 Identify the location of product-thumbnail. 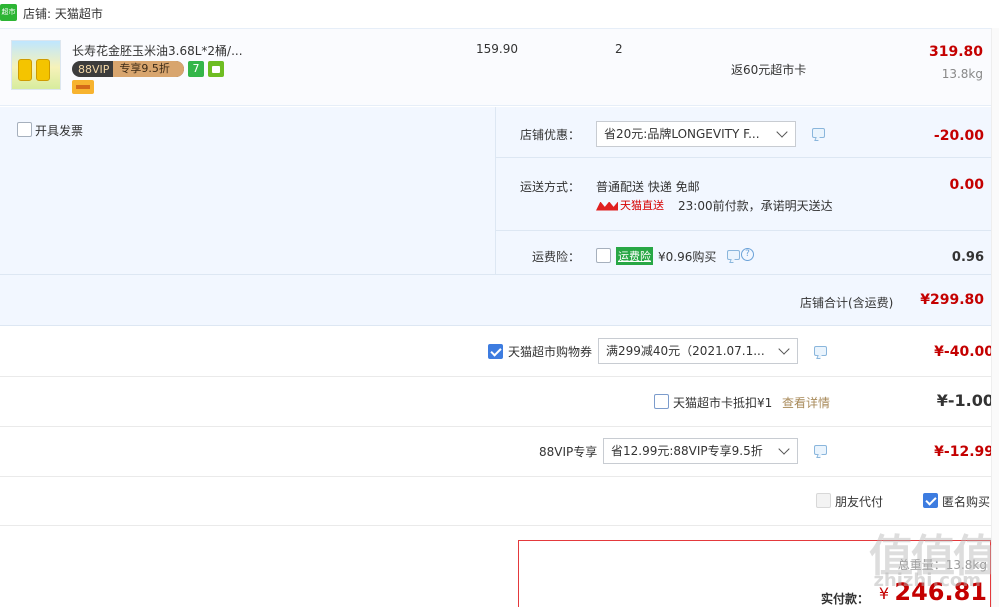
(36, 65).